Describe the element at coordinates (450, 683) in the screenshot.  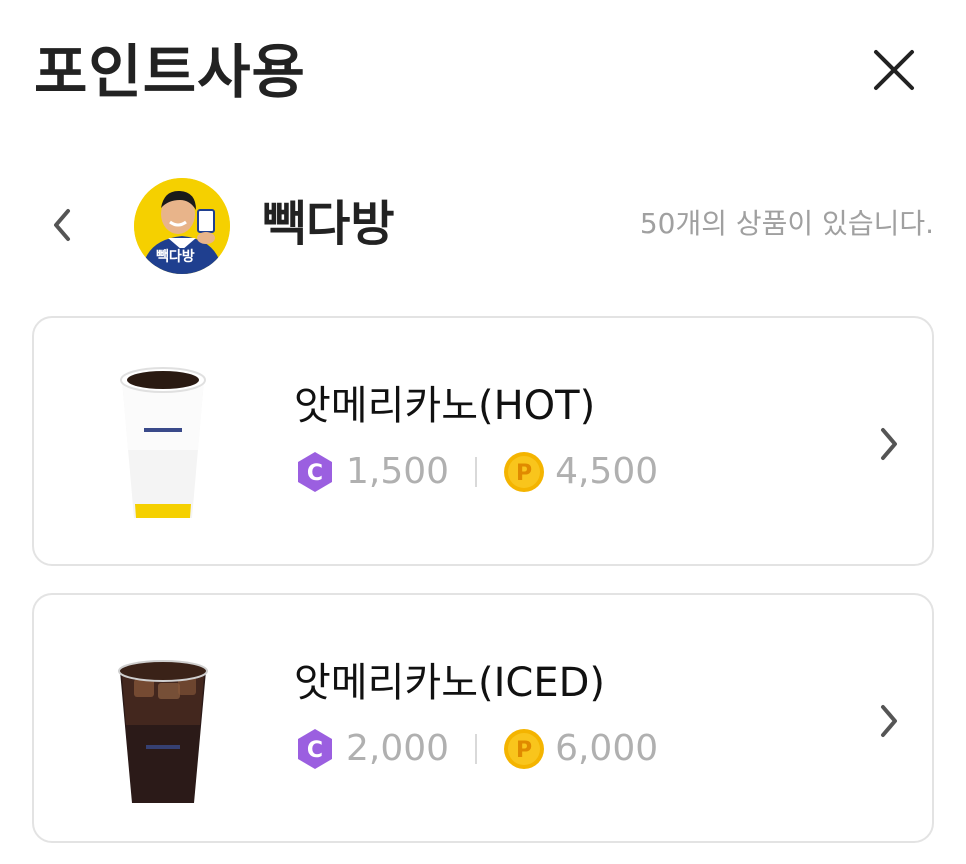
I see `product-name: 앗메리카노(ICED)` at that location.